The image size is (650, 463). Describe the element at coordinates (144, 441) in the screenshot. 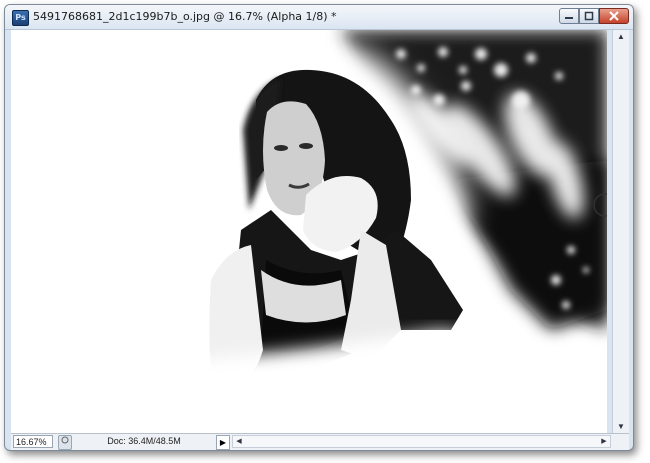

I see `document-size-info: Doc: 36.4M/48.5M` at that location.